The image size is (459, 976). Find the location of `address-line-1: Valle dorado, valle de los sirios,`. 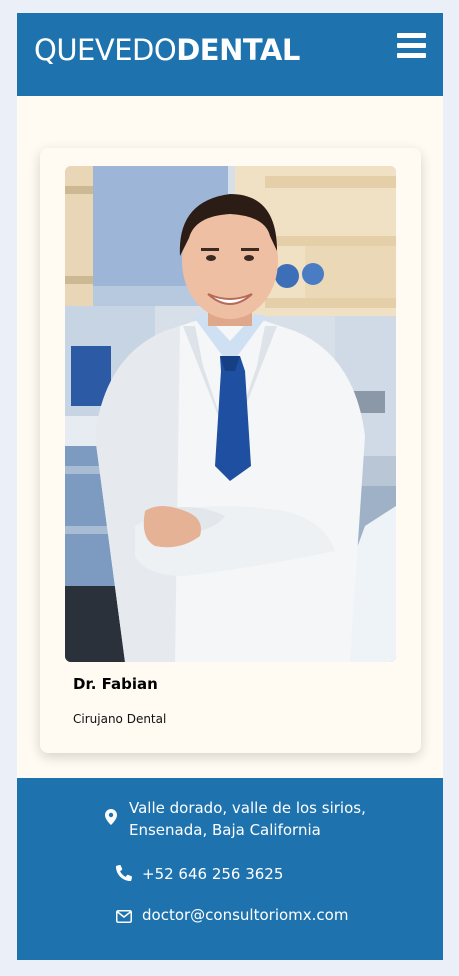

address-line-1: Valle dorado, valle de los sirios, is located at coordinates (247, 808).